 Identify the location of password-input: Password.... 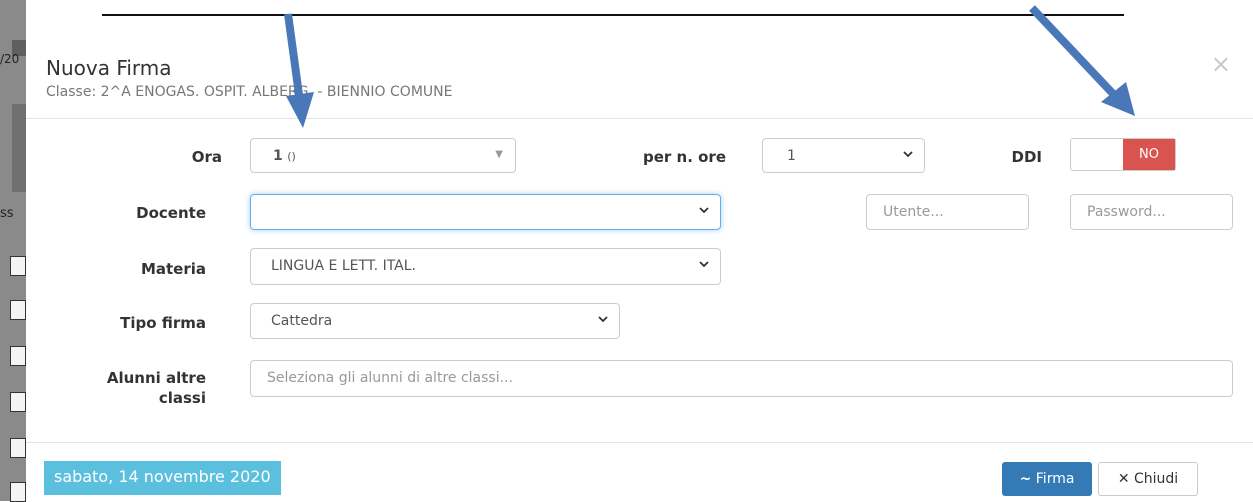
(1151, 212).